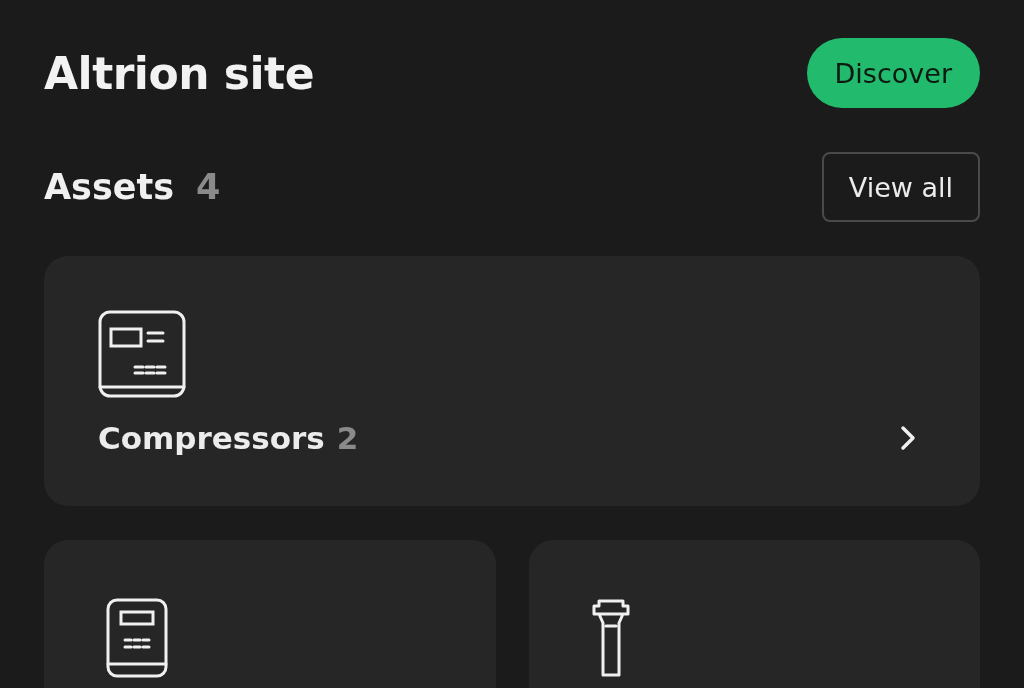  I want to click on asset-name: Compressors, so click(211, 438).